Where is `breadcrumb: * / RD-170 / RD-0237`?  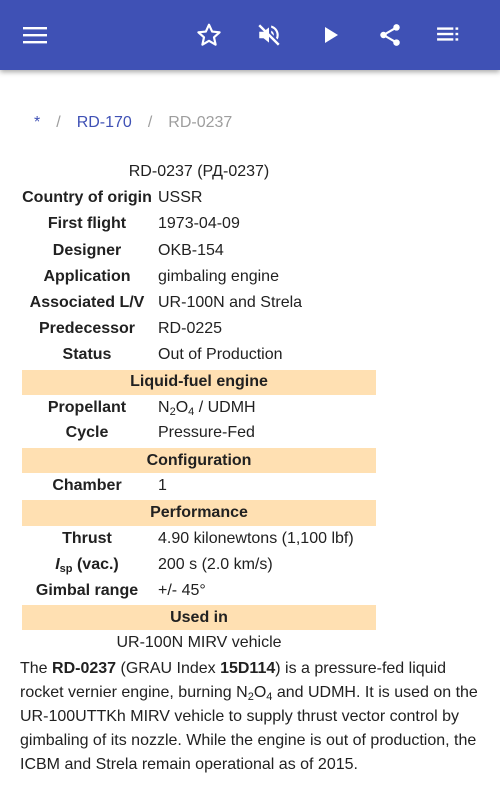
breadcrumb: * / RD-170 / RD-0237 is located at coordinates (133, 123).